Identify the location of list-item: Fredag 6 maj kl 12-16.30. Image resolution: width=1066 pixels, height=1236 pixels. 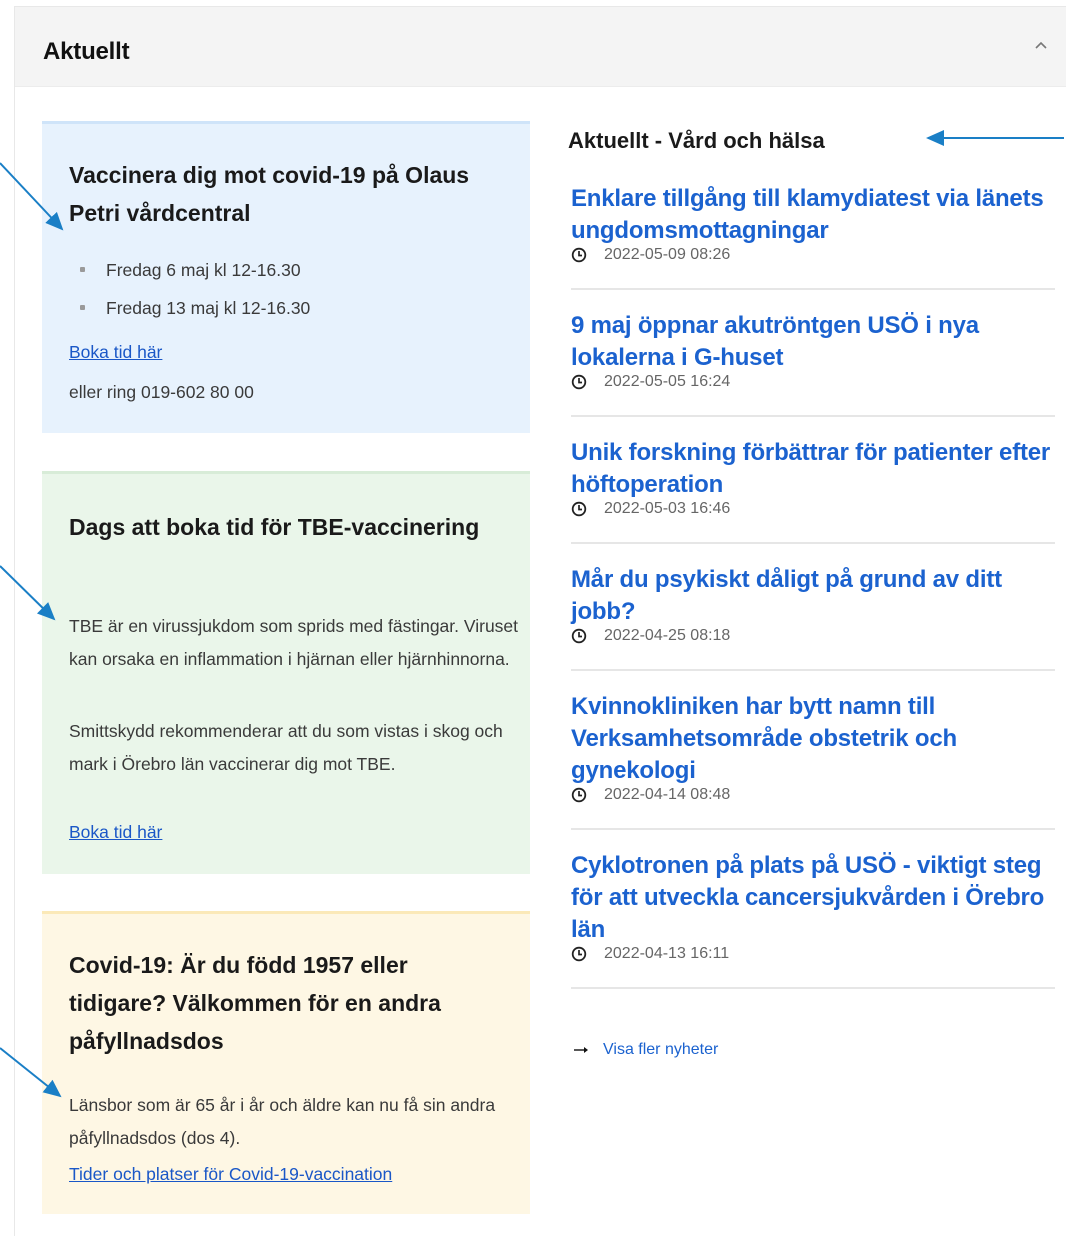
(195, 279).